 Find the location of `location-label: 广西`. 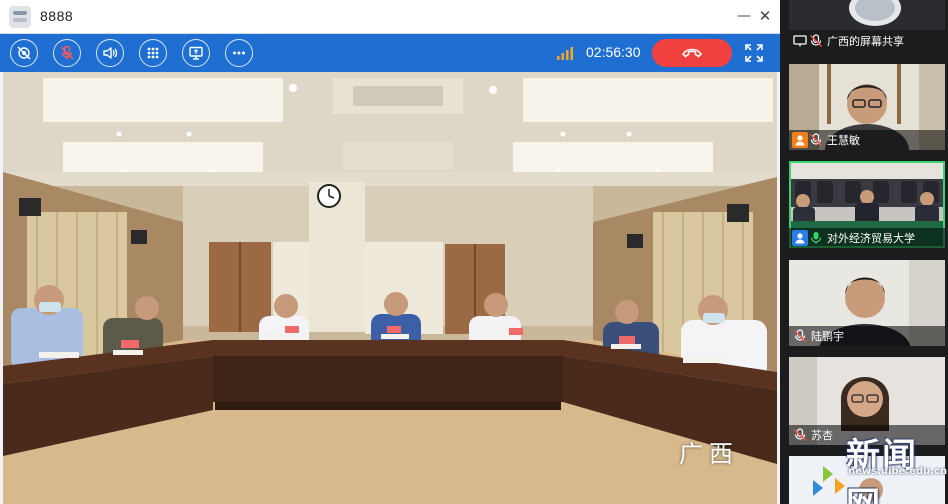

location-label: 广西 is located at coordinates (709, 454).